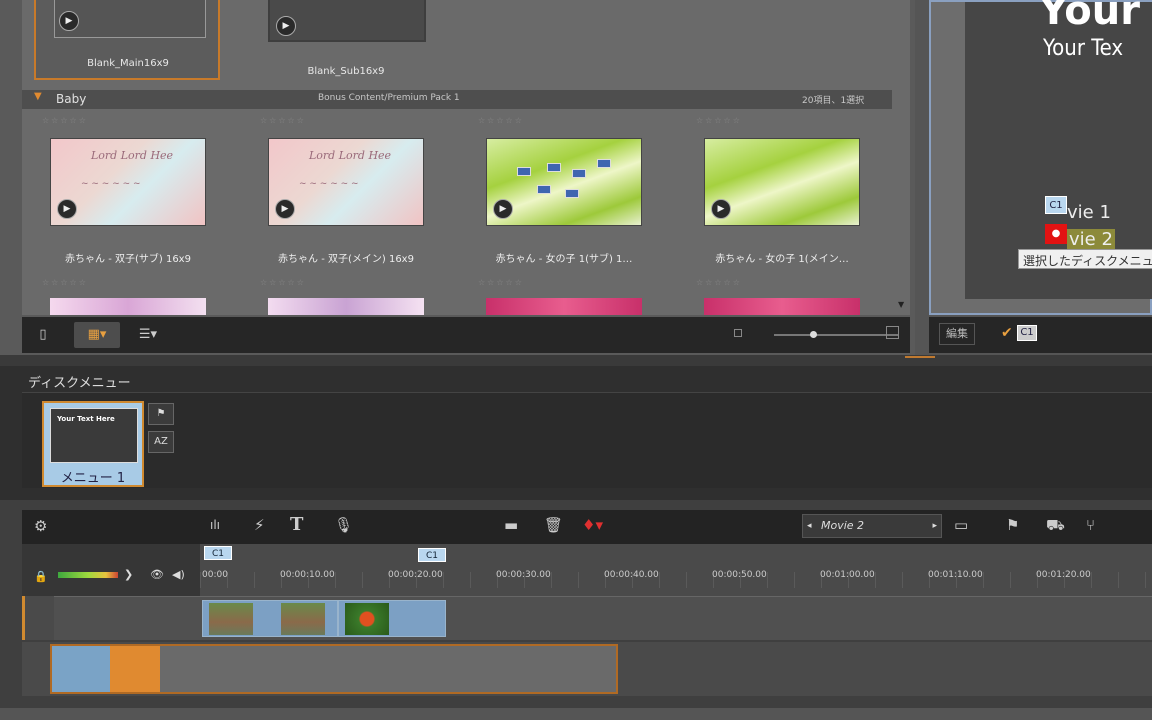 Image resolution: width=1152 pixels, height=720 pixels. Describe the element at coordinates (38, 618) in the screenshot. I see `track-header-video` at that location.